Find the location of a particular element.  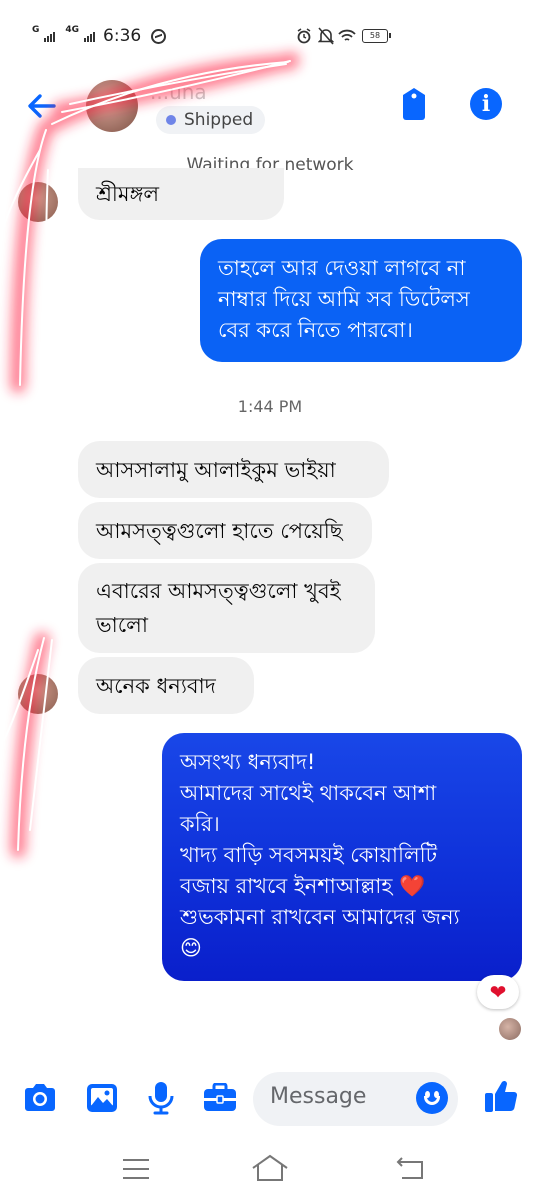

gallery-button is located at coordinates (102, 1098).